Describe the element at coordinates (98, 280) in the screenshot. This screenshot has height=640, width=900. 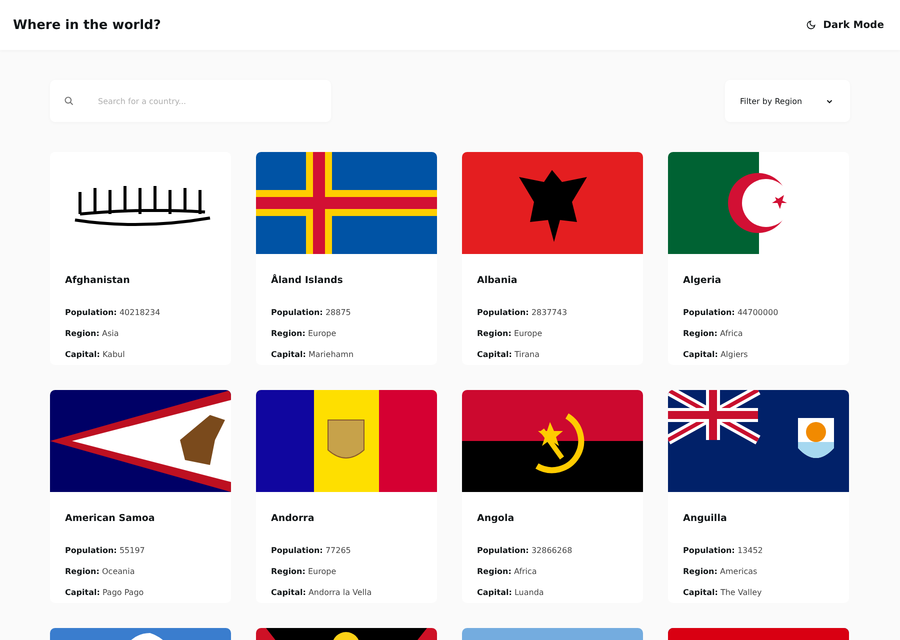
I see `country-name: Afghanistan` at that location.